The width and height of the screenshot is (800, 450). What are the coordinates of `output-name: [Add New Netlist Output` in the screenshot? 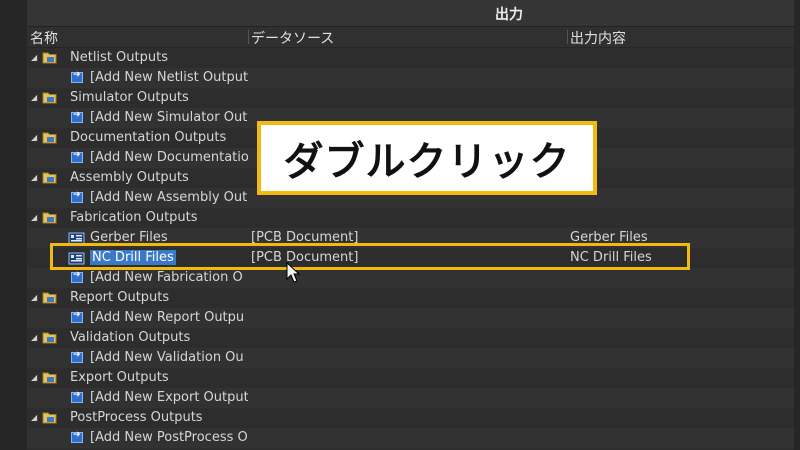 It's located at (169, 77).